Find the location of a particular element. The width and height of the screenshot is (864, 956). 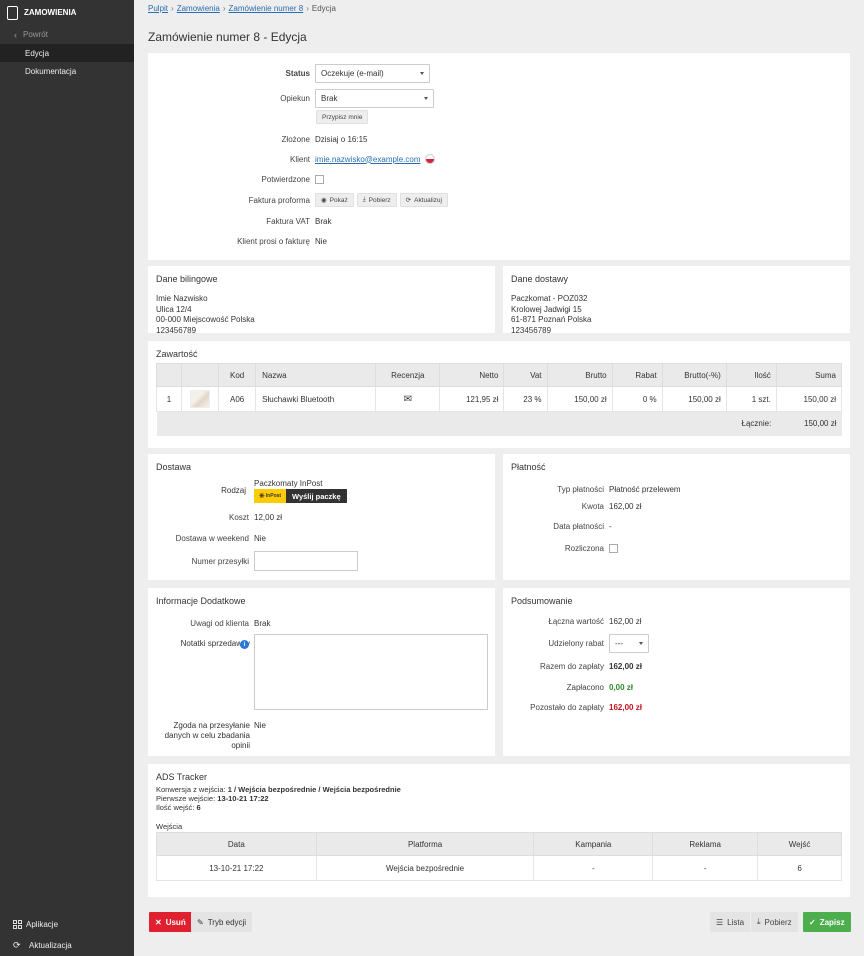

cell-wejsc: 6 is located at coordinates (799, 868).